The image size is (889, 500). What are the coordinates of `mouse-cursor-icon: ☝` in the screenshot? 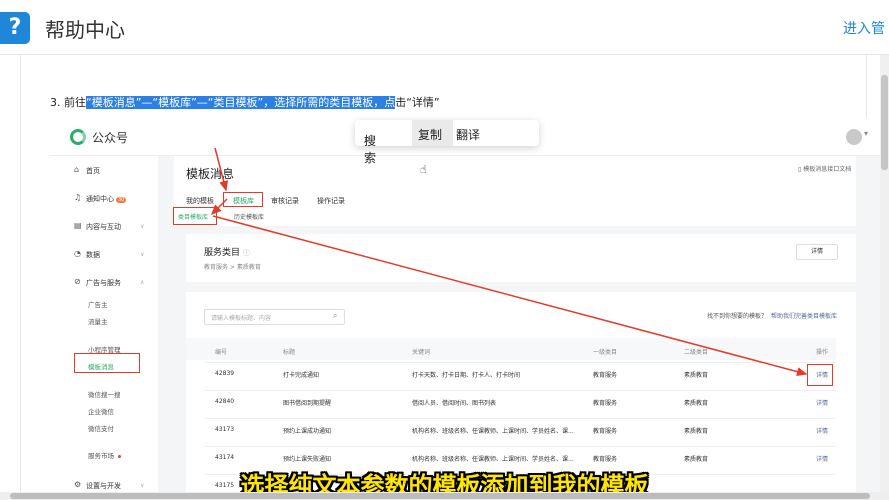 It's located at (423, 169).